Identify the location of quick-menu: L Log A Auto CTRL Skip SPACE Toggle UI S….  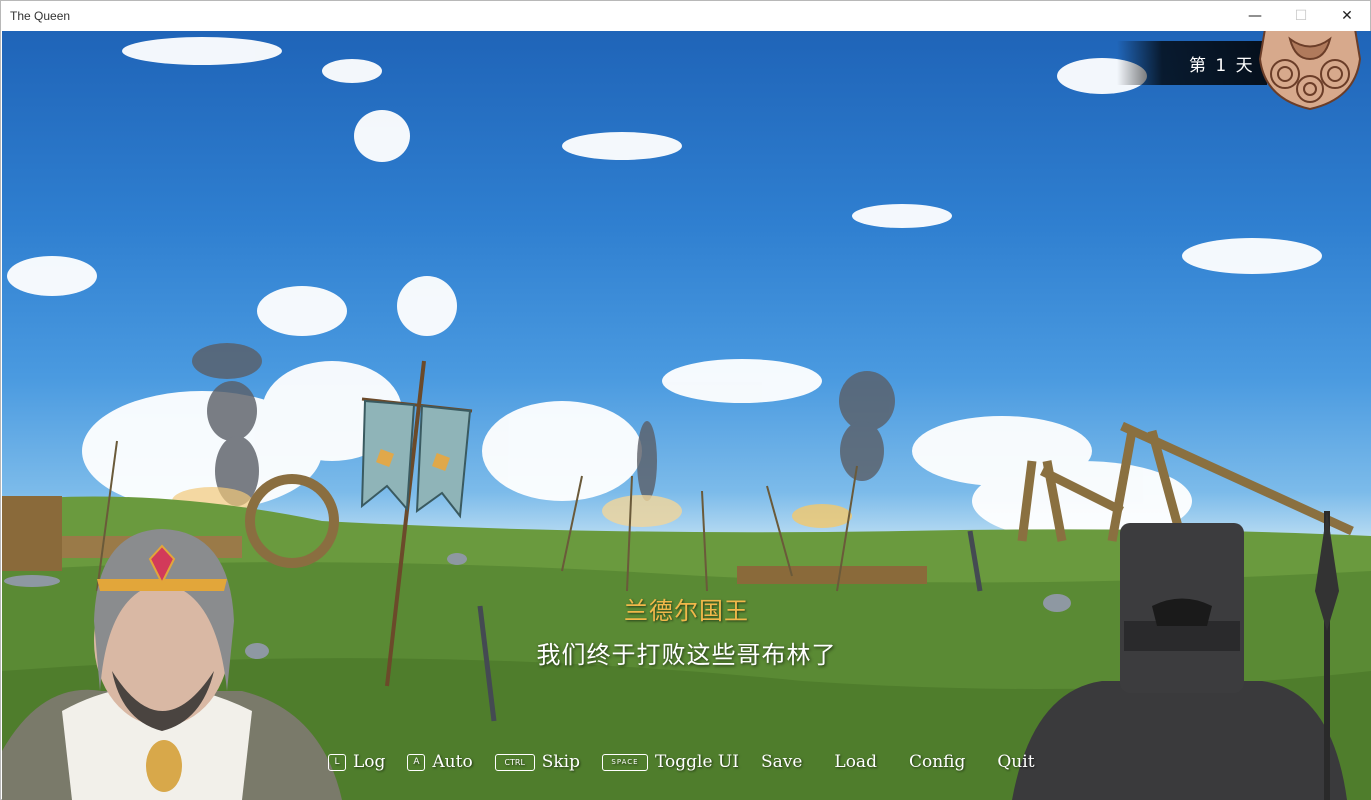
(692, 762).